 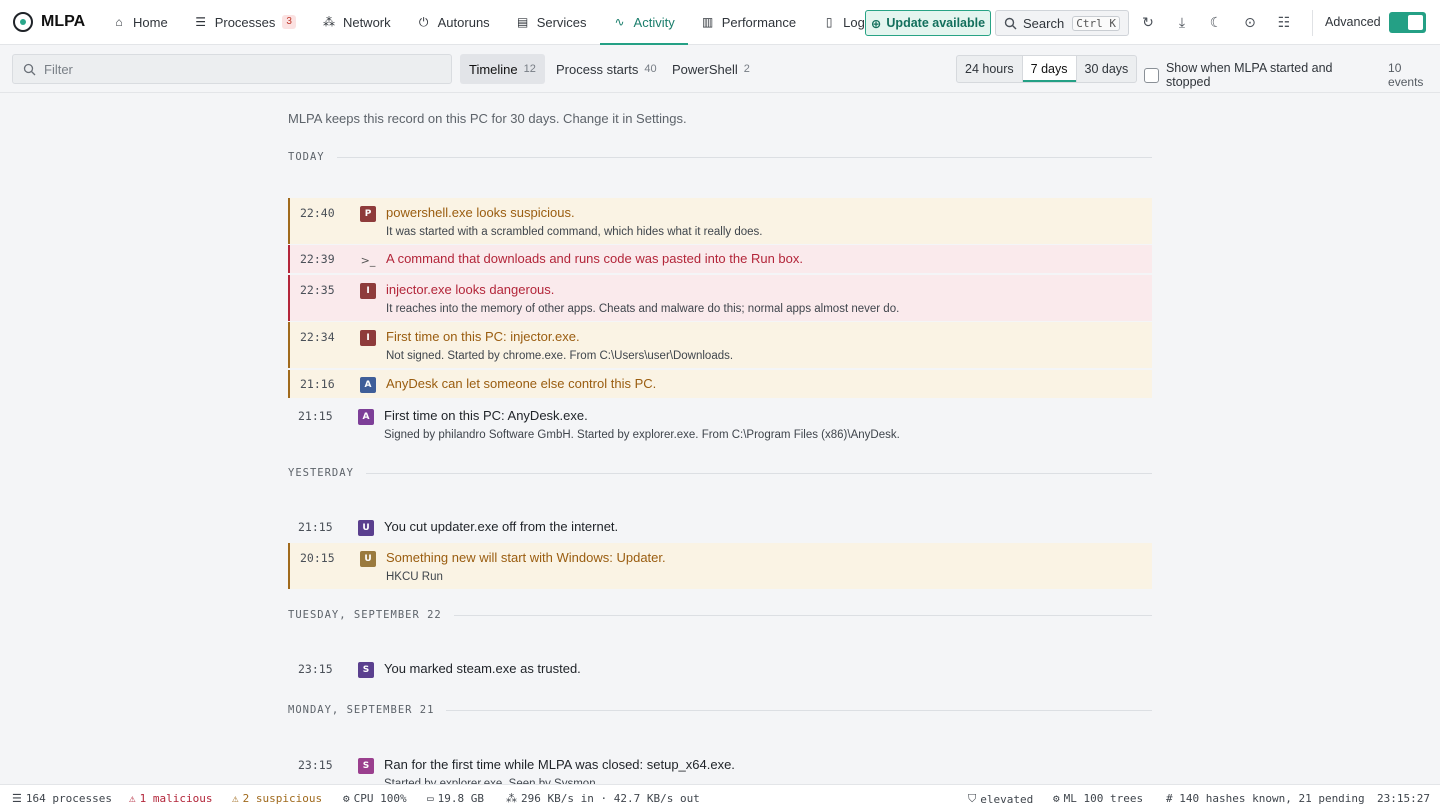 I want to click on nav-autoruns: ⏻ Autoruns, so click(x=453, y=22).